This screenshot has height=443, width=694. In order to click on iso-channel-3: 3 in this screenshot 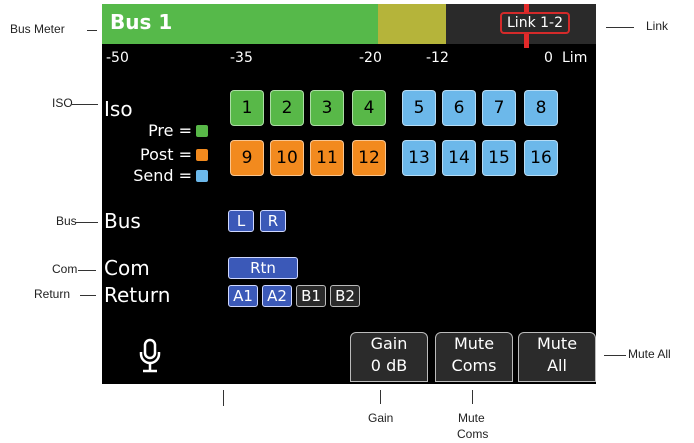, I will do `click(327, 108)`.